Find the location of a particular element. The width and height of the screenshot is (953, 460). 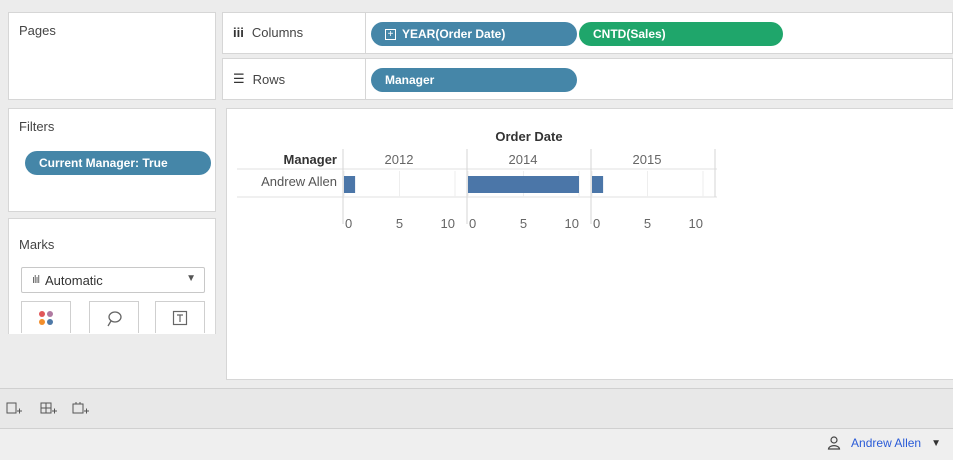

row-label: Andrew Allen is located at coordinates (299, 181).